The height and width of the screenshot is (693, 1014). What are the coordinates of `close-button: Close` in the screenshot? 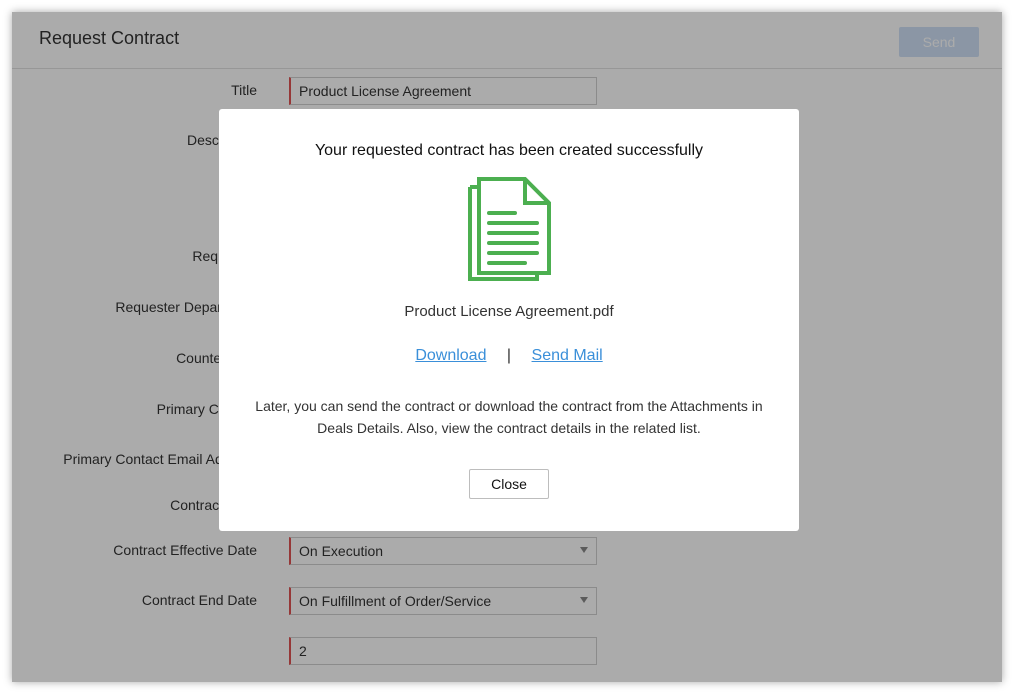 It's located at (509, 484).